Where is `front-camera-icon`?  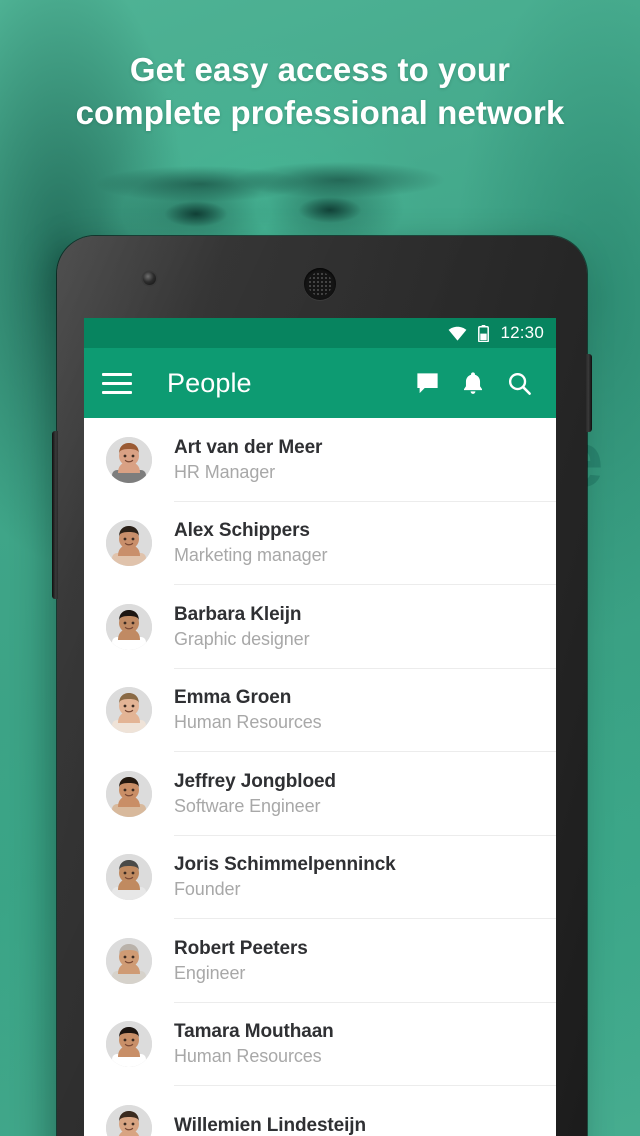 front-camera-icon is located at coordinates (149, 278).